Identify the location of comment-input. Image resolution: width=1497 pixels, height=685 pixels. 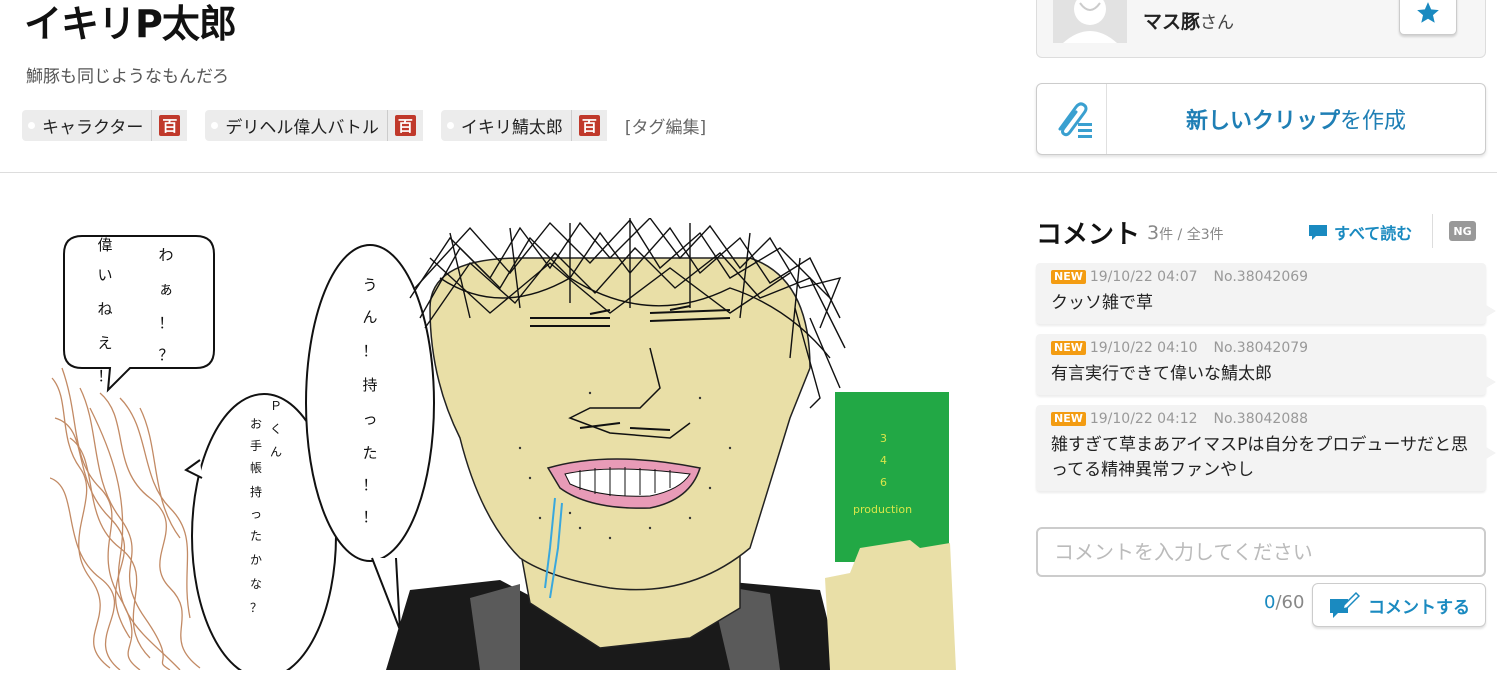
(1261, 552).